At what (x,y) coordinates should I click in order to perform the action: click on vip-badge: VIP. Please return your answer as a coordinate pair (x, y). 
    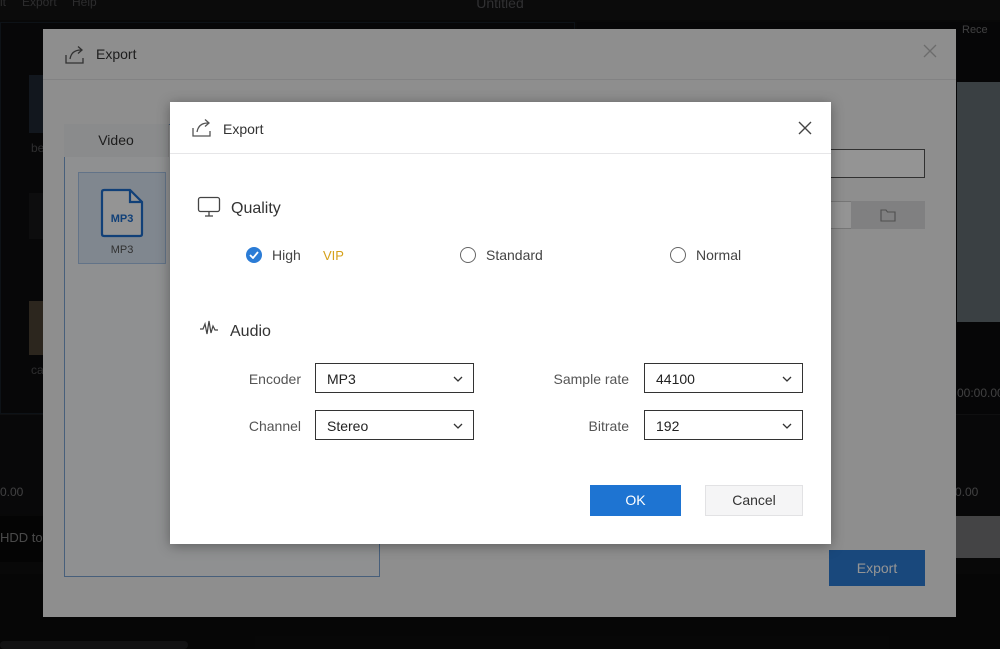
    Looking at the image, I should click on (333, 255).